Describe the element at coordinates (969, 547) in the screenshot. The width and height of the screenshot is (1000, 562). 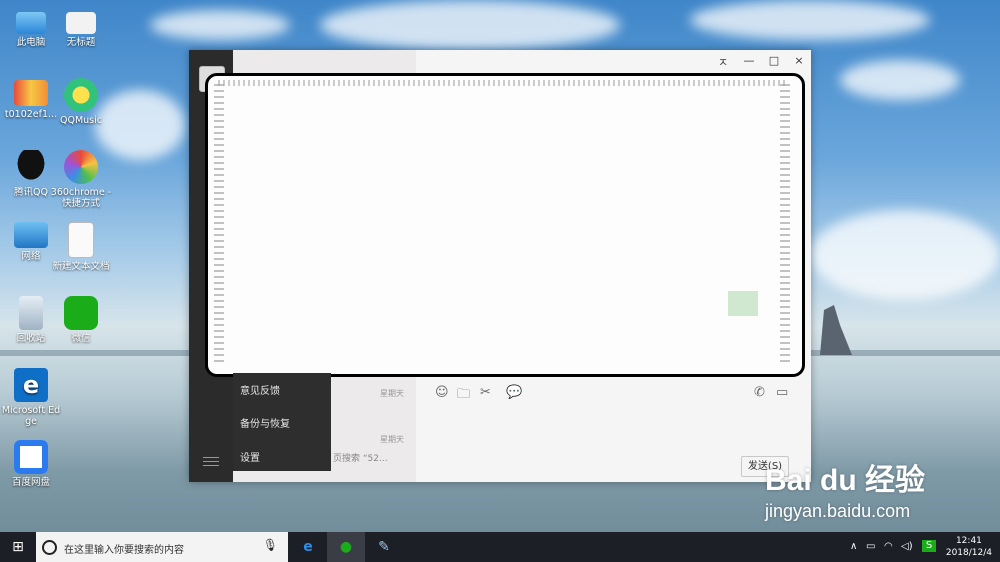
I see `system-clock: 12:41 2018/12/4` at that location.